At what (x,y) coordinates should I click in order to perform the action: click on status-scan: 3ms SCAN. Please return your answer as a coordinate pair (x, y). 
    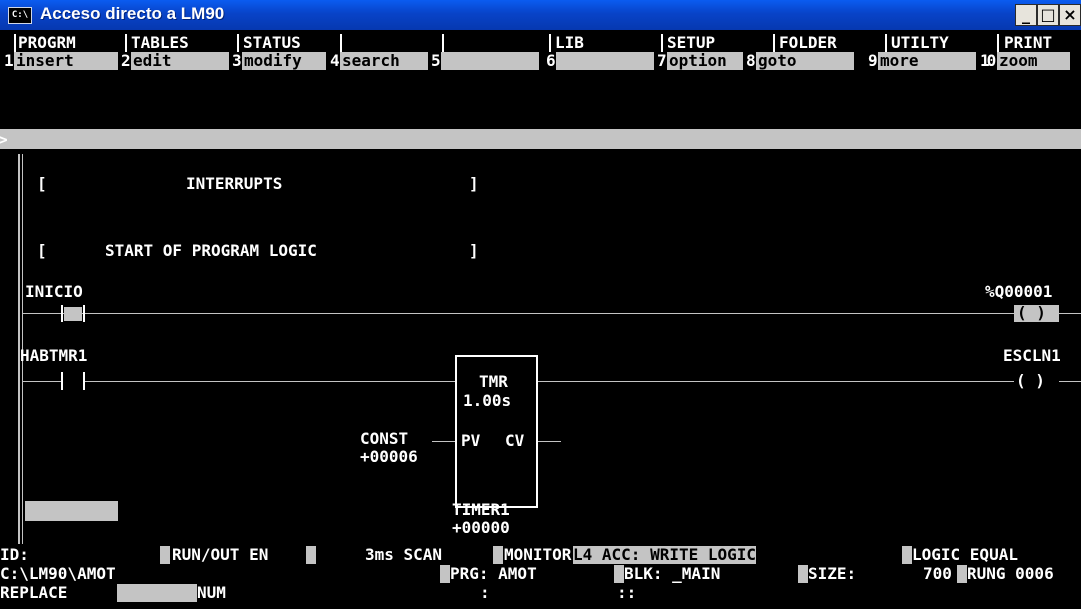
    Looking at the image, I should click on (404, 554).